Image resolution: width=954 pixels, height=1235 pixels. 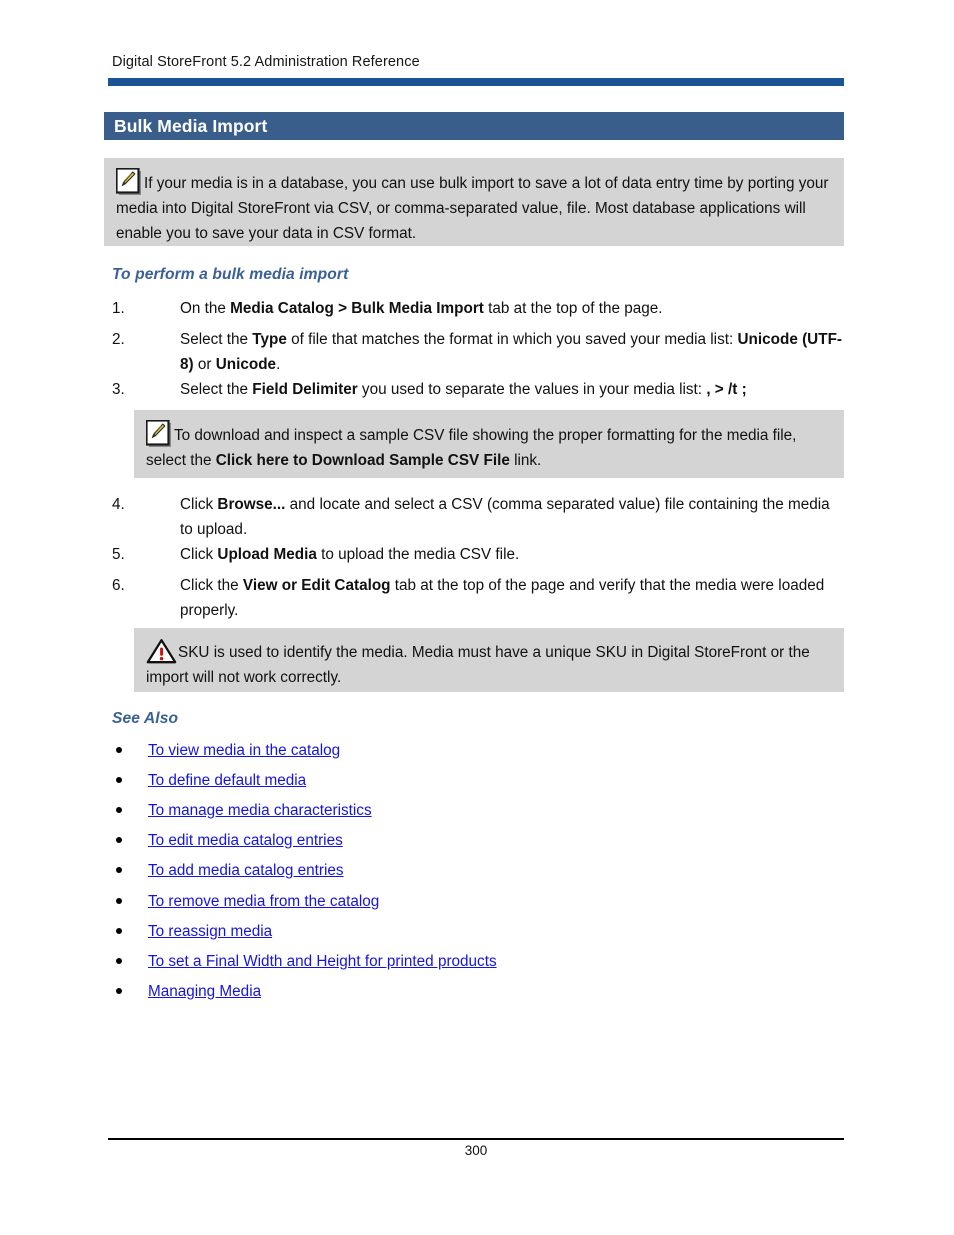 I want to click on page-title: Bulk Media Import, so click(x=191, y=126).